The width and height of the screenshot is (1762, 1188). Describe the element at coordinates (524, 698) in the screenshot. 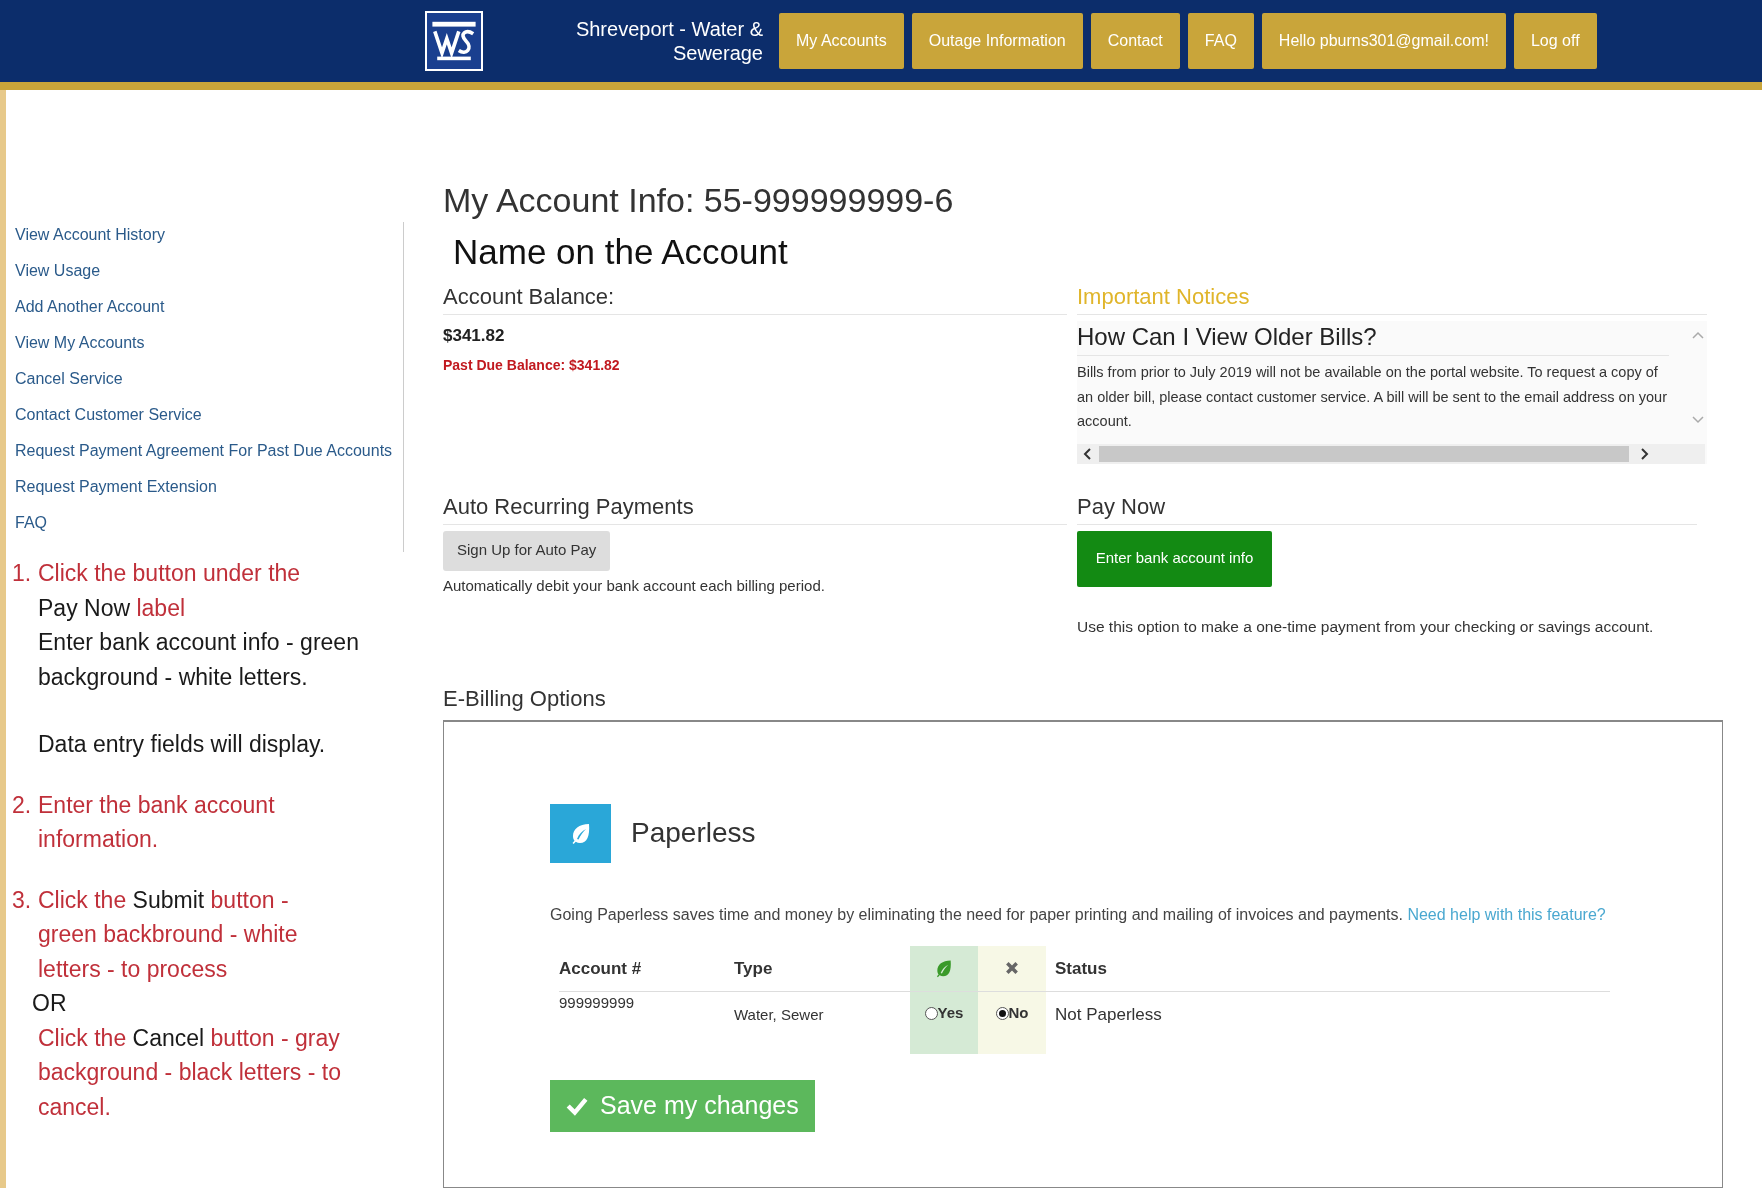

I see `section-heading: E-Billing Options` at that location.